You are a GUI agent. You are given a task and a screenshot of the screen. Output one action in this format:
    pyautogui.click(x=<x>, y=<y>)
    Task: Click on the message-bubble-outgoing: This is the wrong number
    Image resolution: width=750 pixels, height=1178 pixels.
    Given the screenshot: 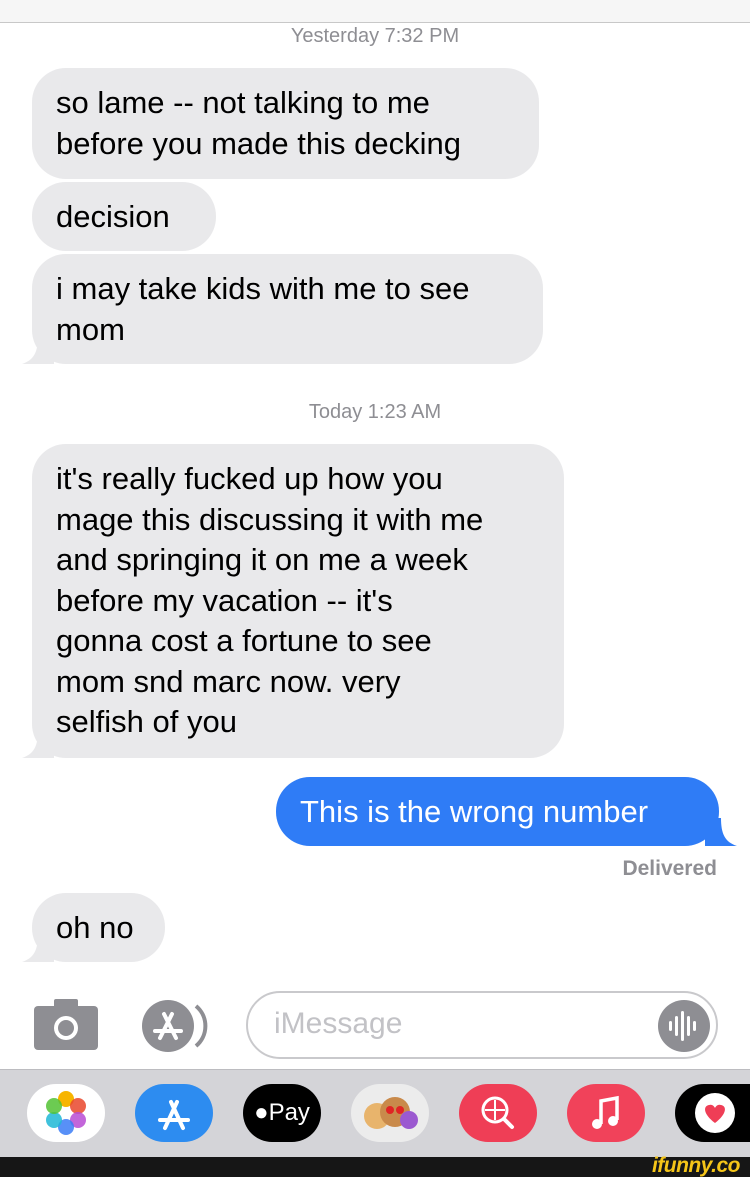 What is the action you would take?
    pyautogui.click(x=497, y=811)
    